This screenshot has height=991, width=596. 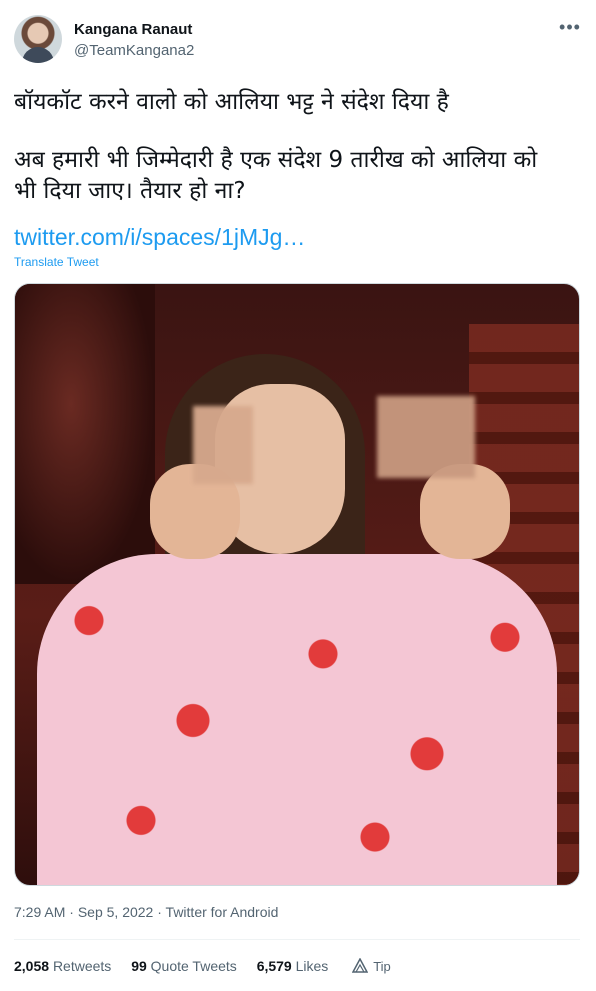 What do you see at coordinates (193, 966) in the screenshot?
I see `quote-tweets-label: Quote Tweets` at bounding box center [193, 966].